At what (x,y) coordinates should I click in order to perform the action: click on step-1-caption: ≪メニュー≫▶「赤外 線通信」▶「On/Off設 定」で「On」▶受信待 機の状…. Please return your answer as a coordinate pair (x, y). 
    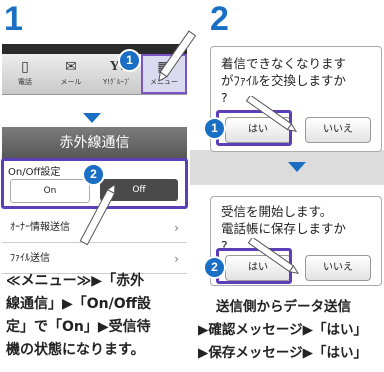
    Looking at the image, I should click on (78, 316).